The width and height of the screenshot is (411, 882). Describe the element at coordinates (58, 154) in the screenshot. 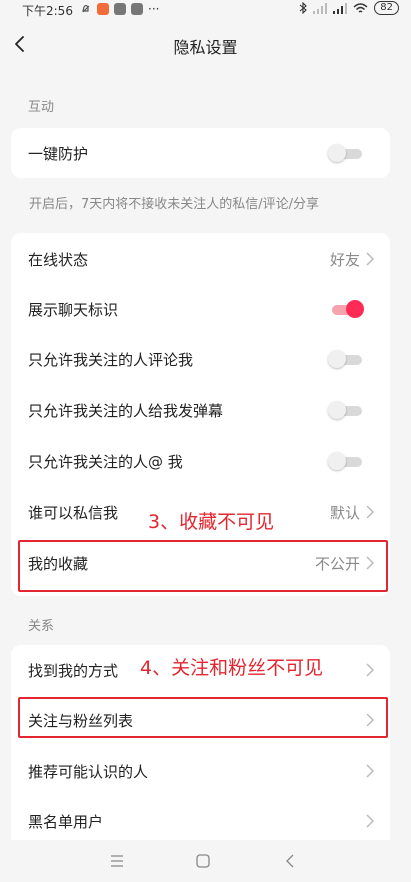

I see `setting-label: 一键防护` at that location.